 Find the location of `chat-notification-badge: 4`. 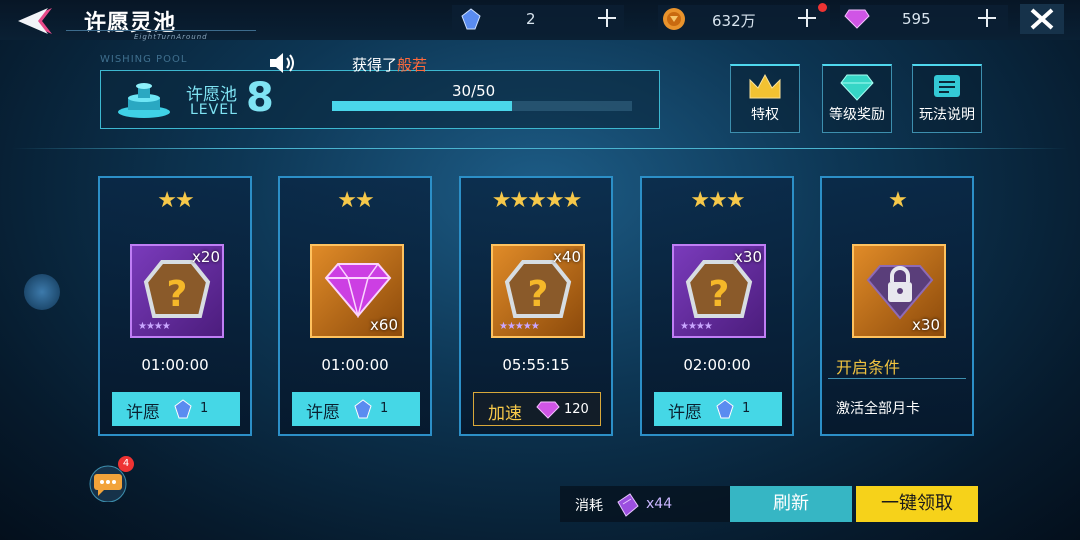

chat-notification-badge: 4 is located at coordinates (126, 464).